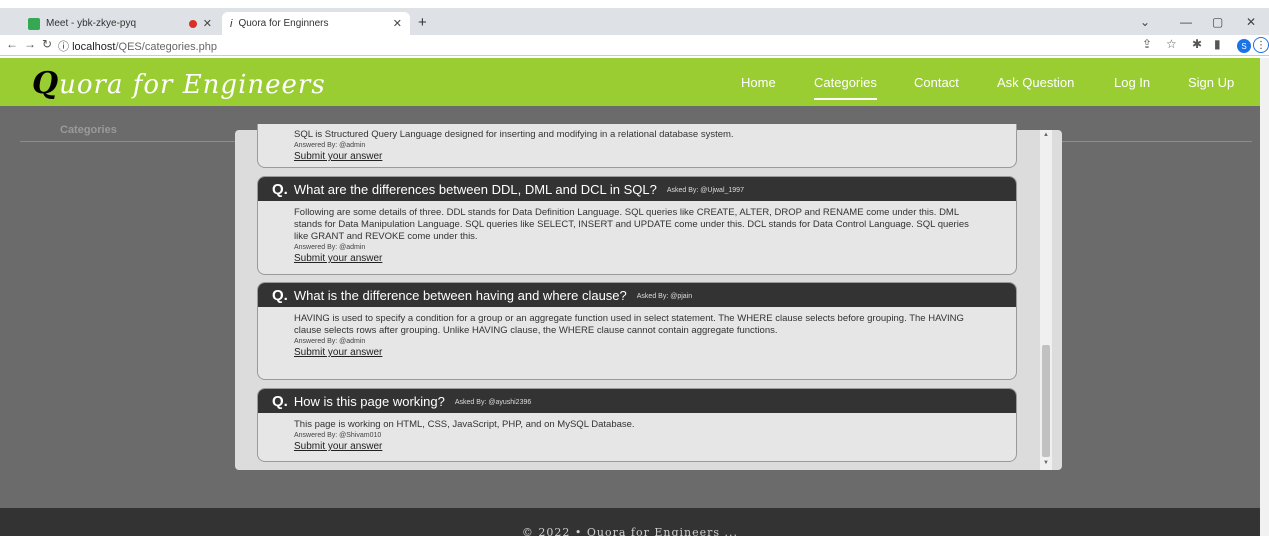  Describe the element at coordinates (1244, 46) in the screenshot. I see `profile-avatar: S` at that location.